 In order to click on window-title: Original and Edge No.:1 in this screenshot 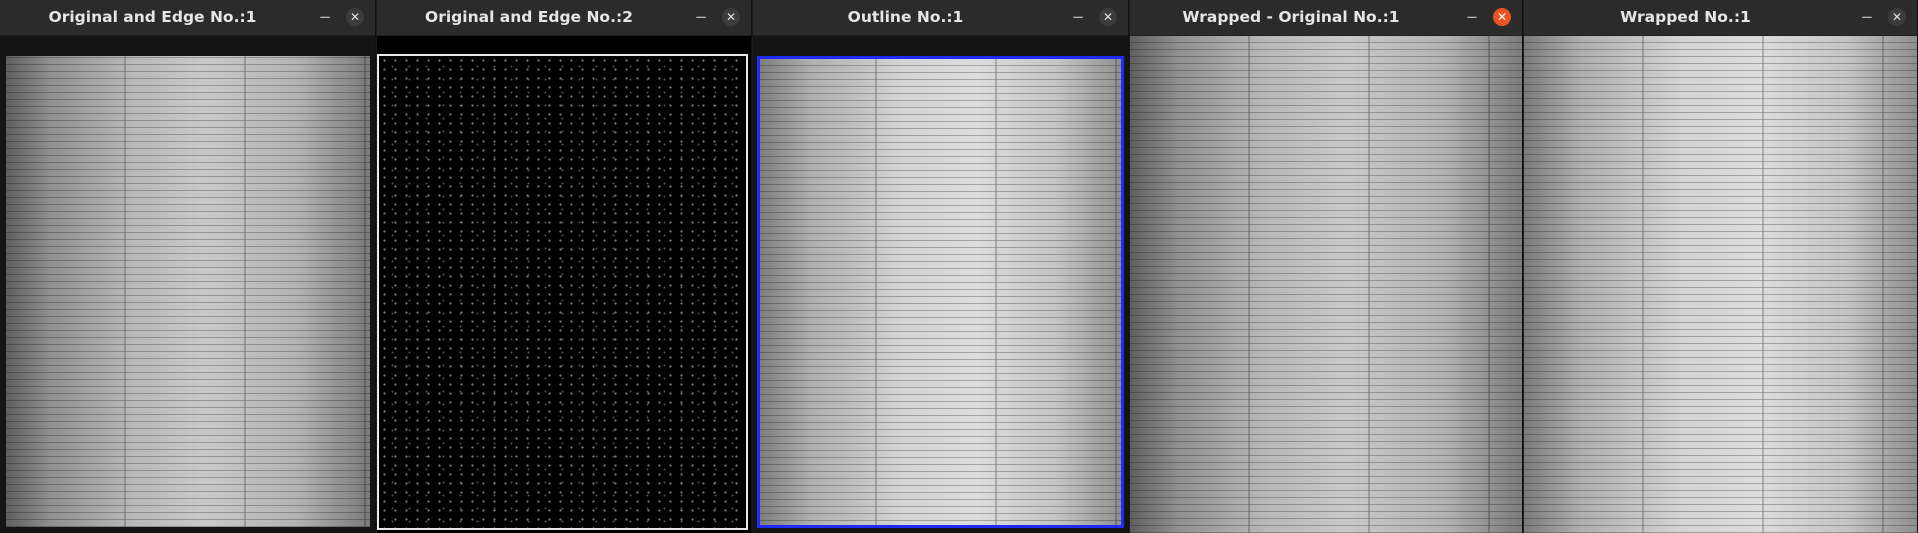, I will do `click(152, 17)`.